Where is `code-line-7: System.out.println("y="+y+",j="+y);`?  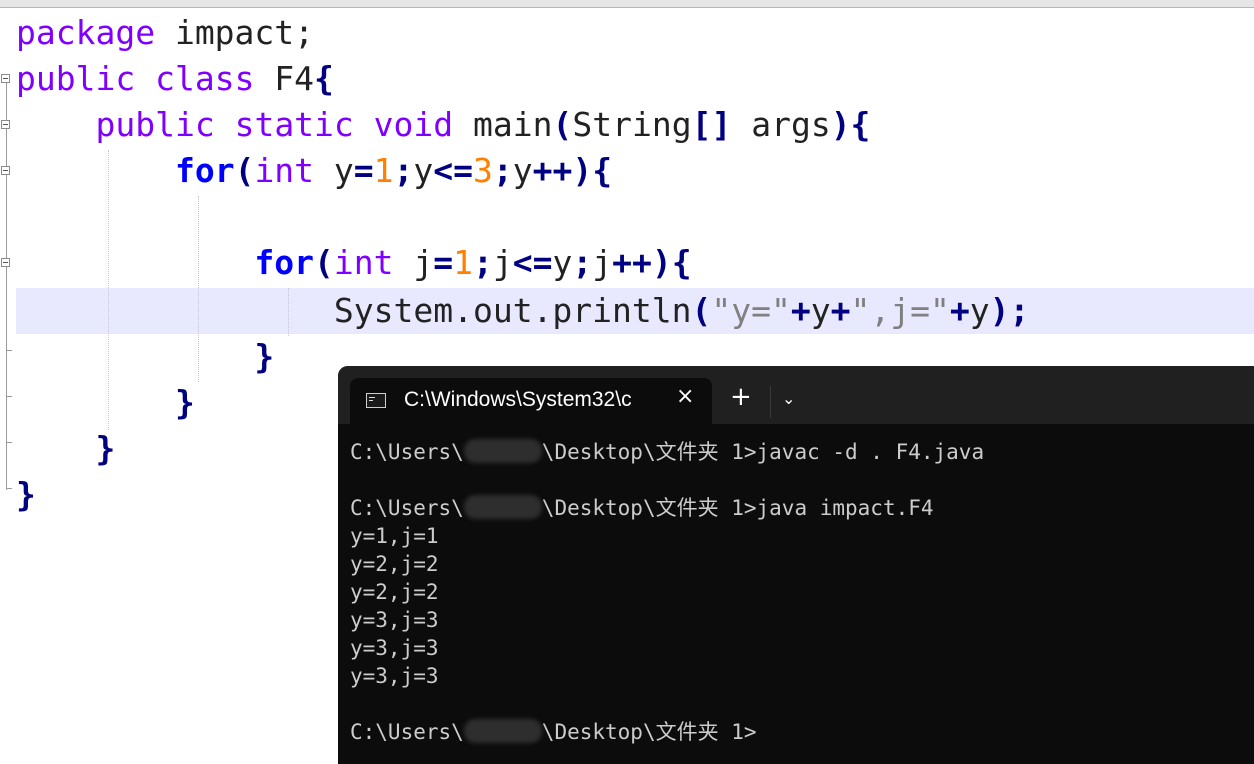
code-line-7: System.out.println("y="+y+",j="+y); is located at coordinates (681, 310).